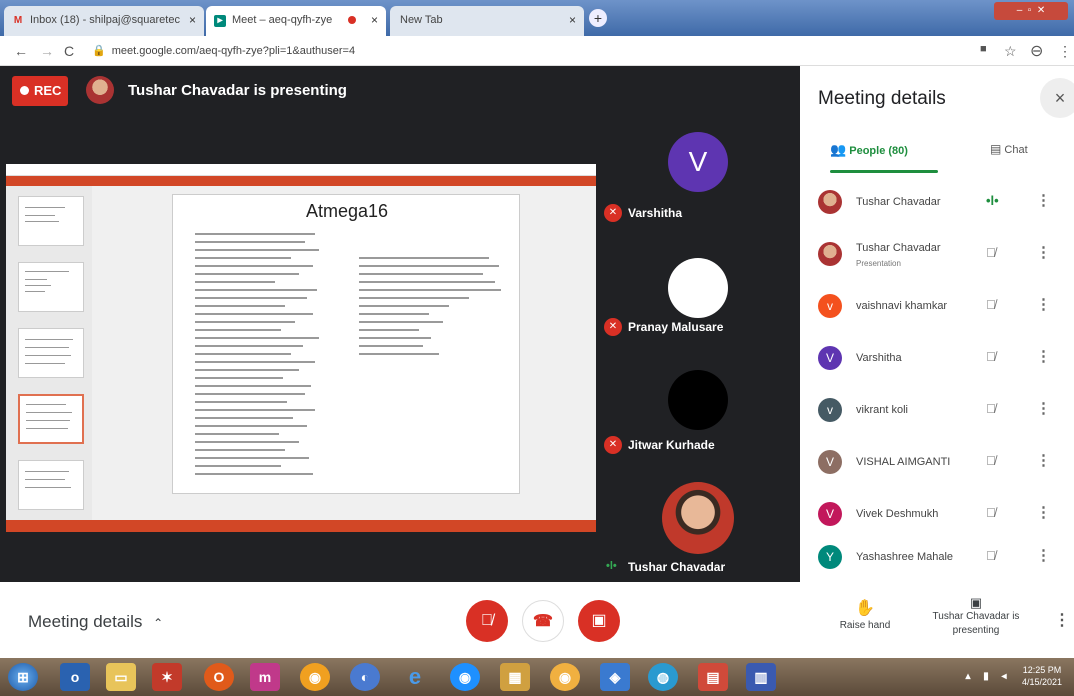 The image size is (1074, 696). Describe the element at coordinates (421, 20) in the screenshot. I see `tab-label: New Tab` at that location.